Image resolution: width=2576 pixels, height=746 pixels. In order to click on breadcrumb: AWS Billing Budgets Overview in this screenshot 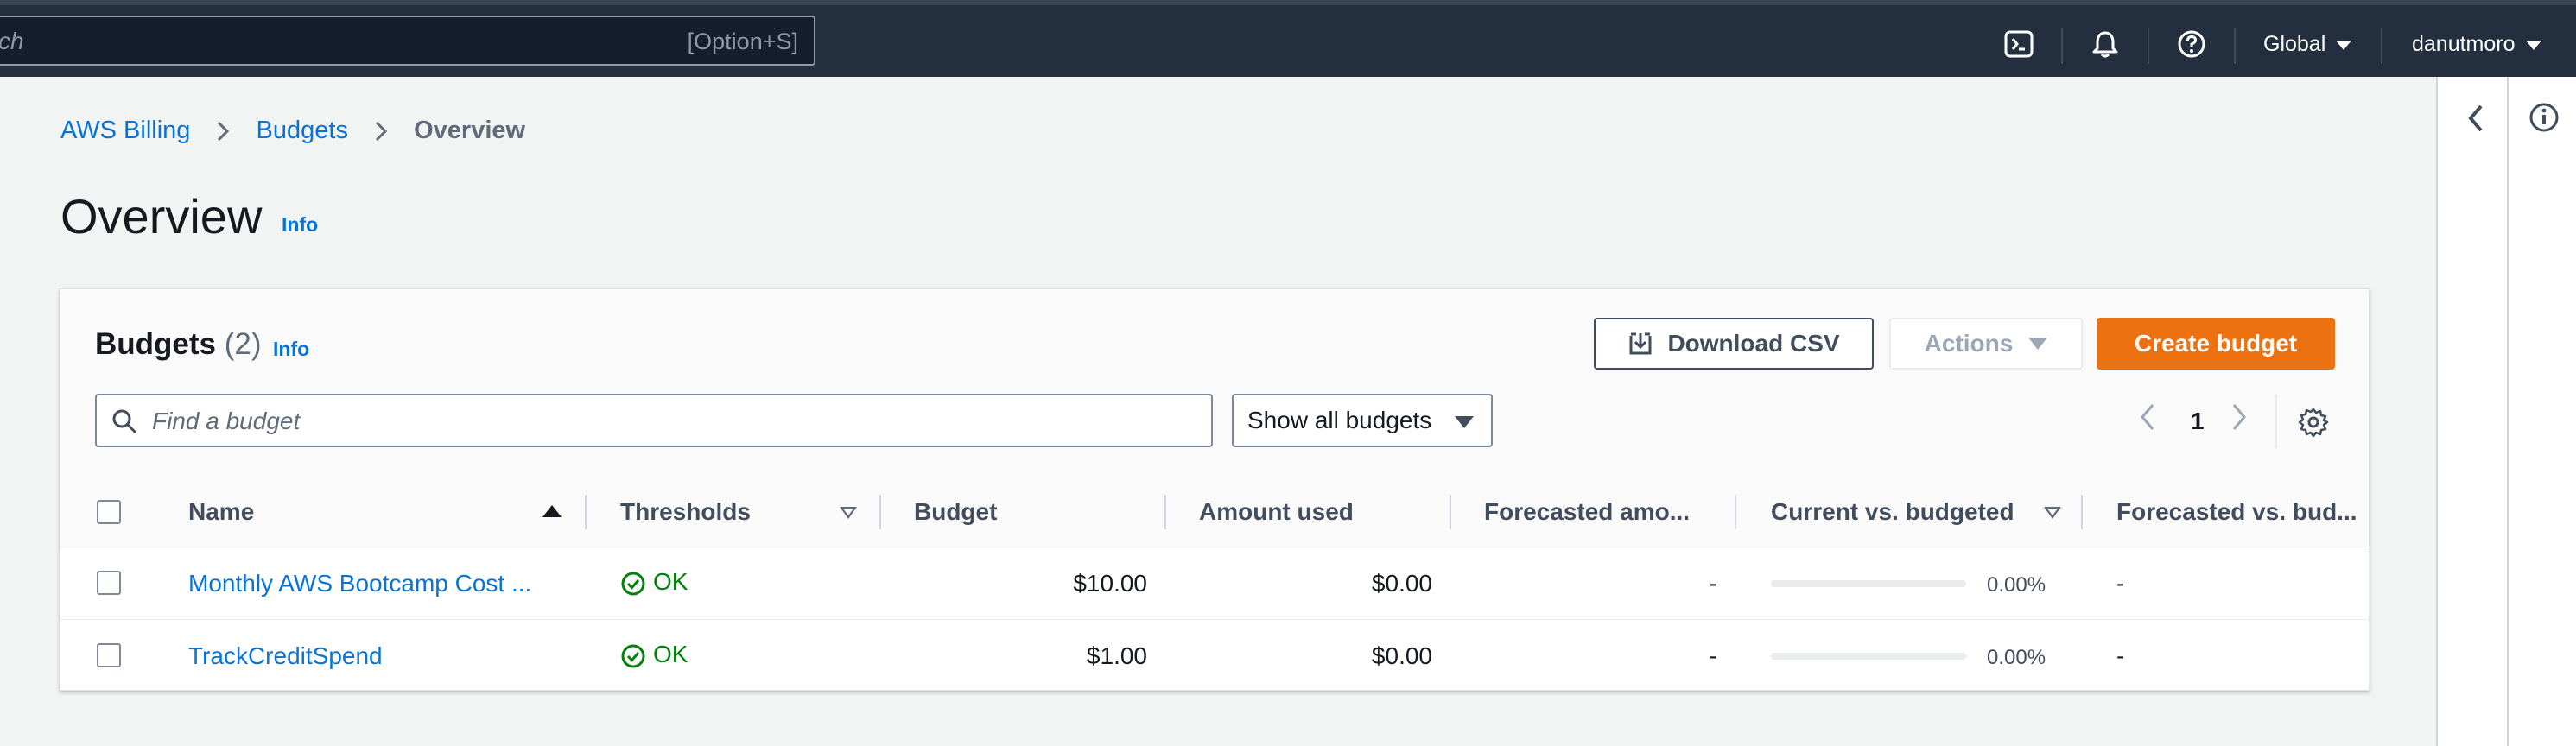, I will do `click(292, 131)`.